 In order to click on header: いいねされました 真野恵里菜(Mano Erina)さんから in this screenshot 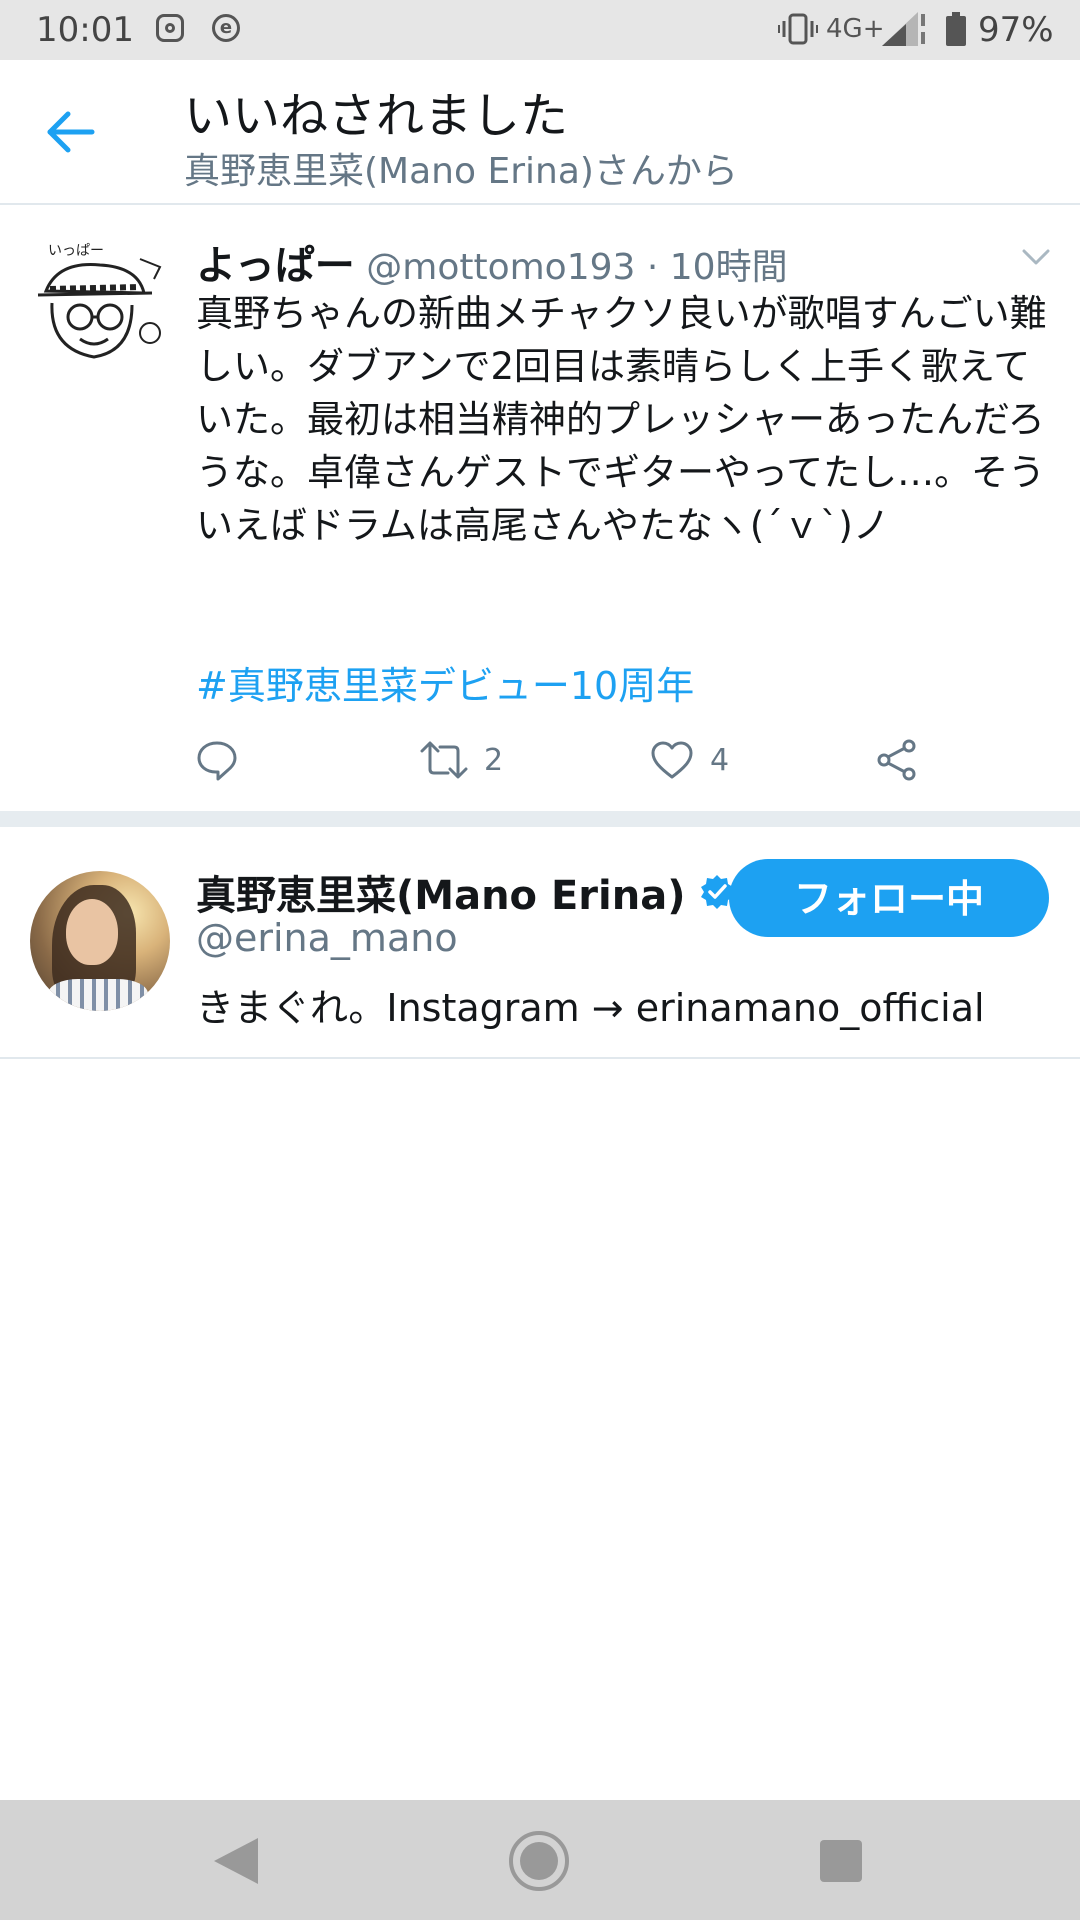, I will do `click(540, 132)`.